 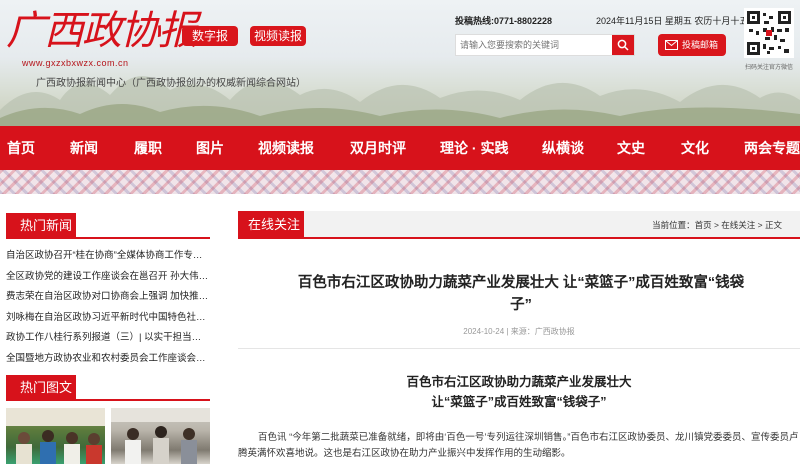 What do you see at coordinates (519, 402) in the screenshot?
I see `article-subtitle-line2: 让“菜篮子”成百姓致富“钱袋子”` at bounding box center [519, 402].